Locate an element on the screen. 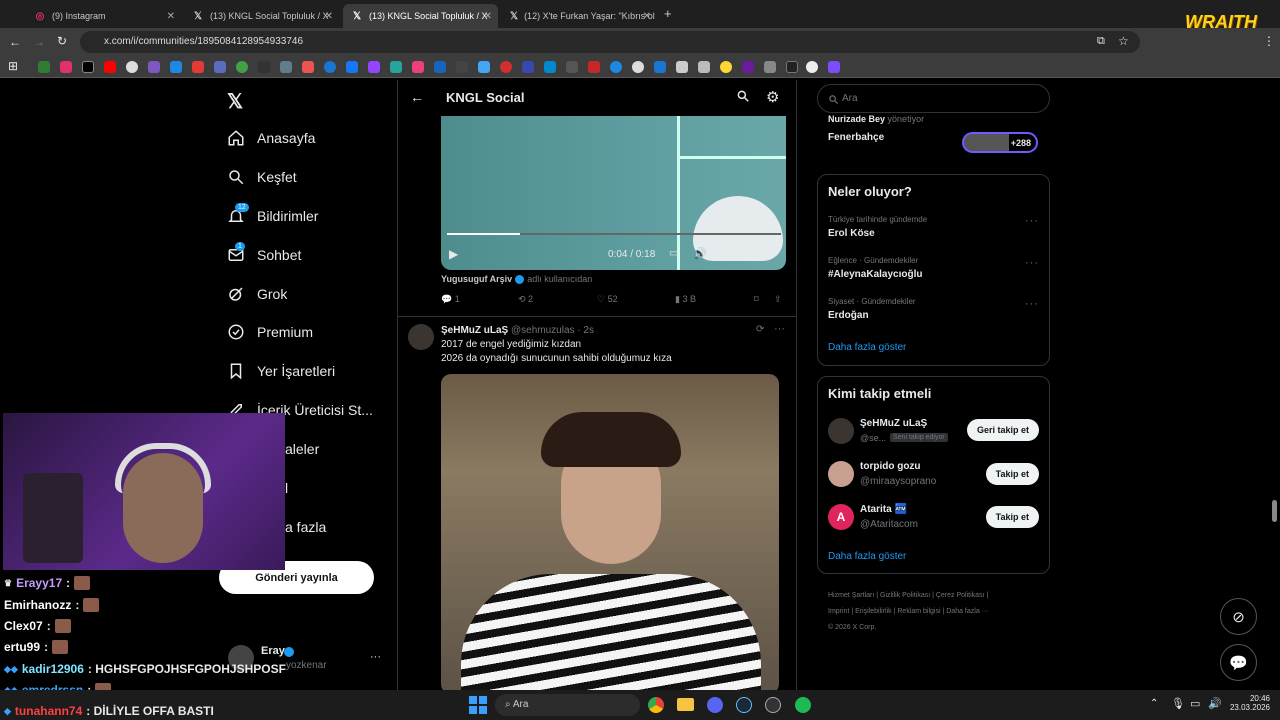  follow-back-button: Geri takip et is located at coordinates (1002, 430).